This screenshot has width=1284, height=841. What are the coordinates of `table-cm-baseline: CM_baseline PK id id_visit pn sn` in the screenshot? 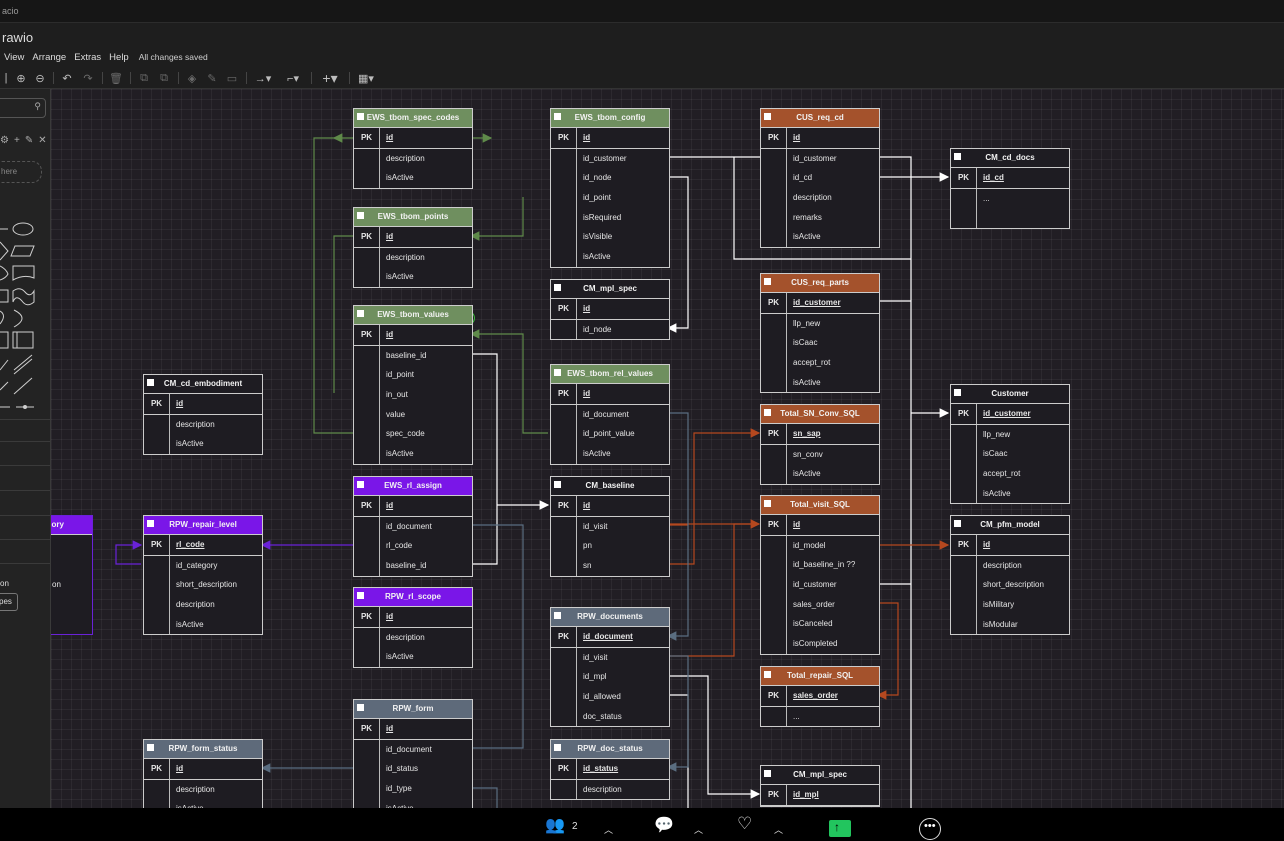 It's located at (610, 526).